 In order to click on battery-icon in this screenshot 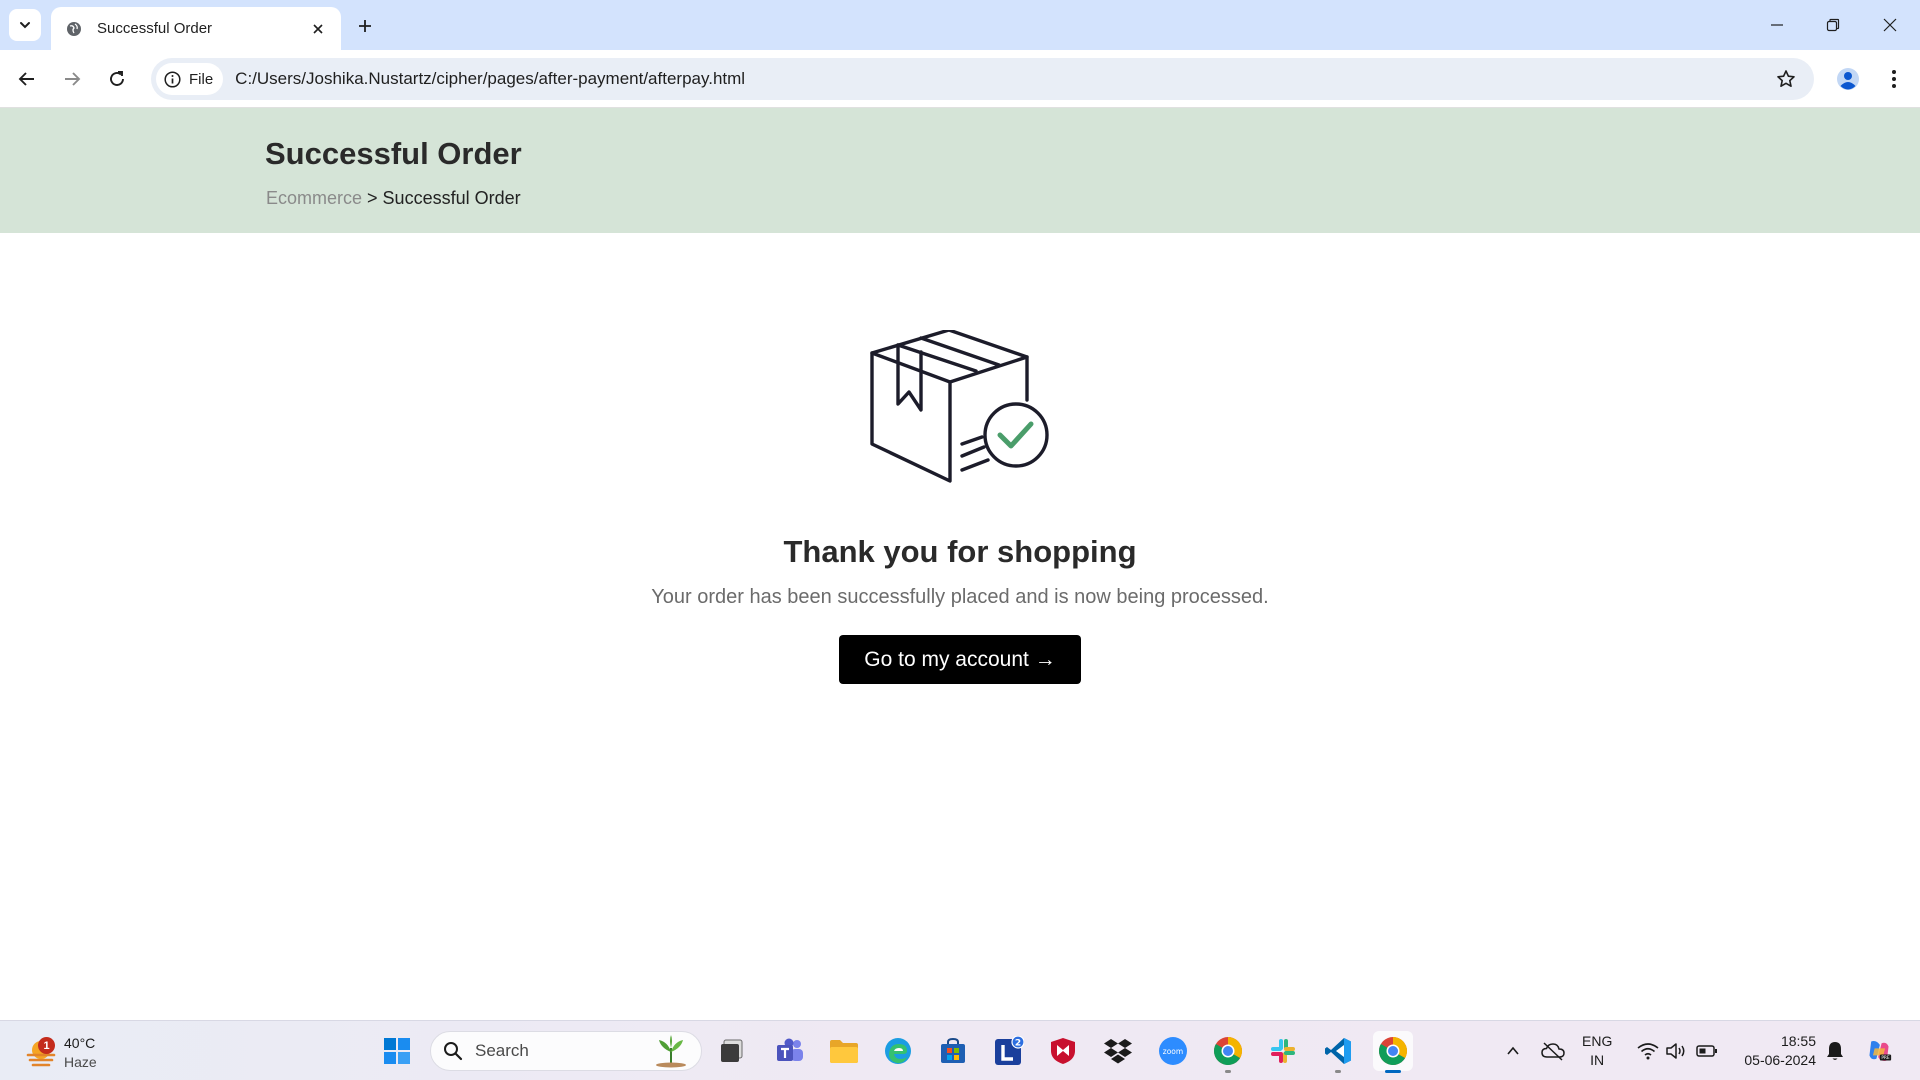, I will do `click(1706, 1051)`.